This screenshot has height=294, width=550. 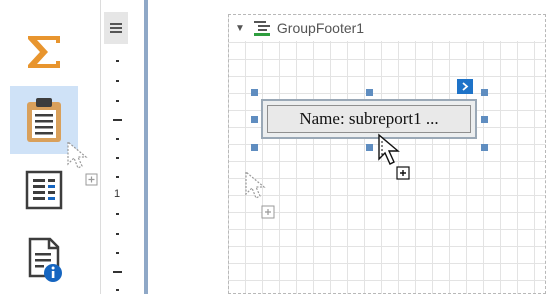 What do you see at coordinates (484, 119) in the screenshot?
I see `resize-handle-right` at bounding box center [484, 119].